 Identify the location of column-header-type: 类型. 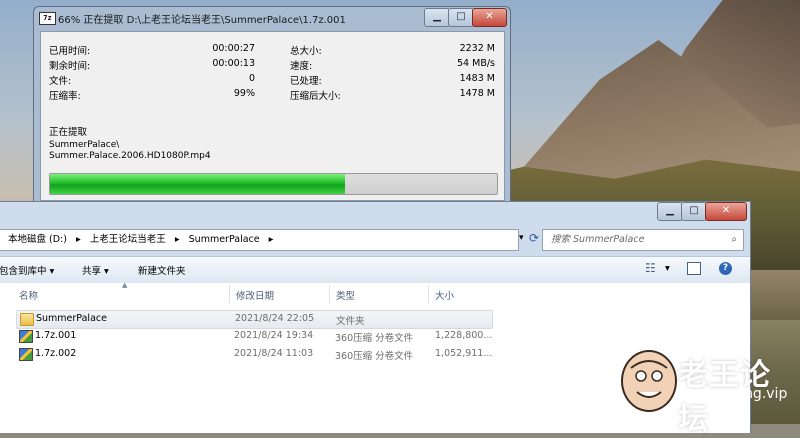
(345, 295).